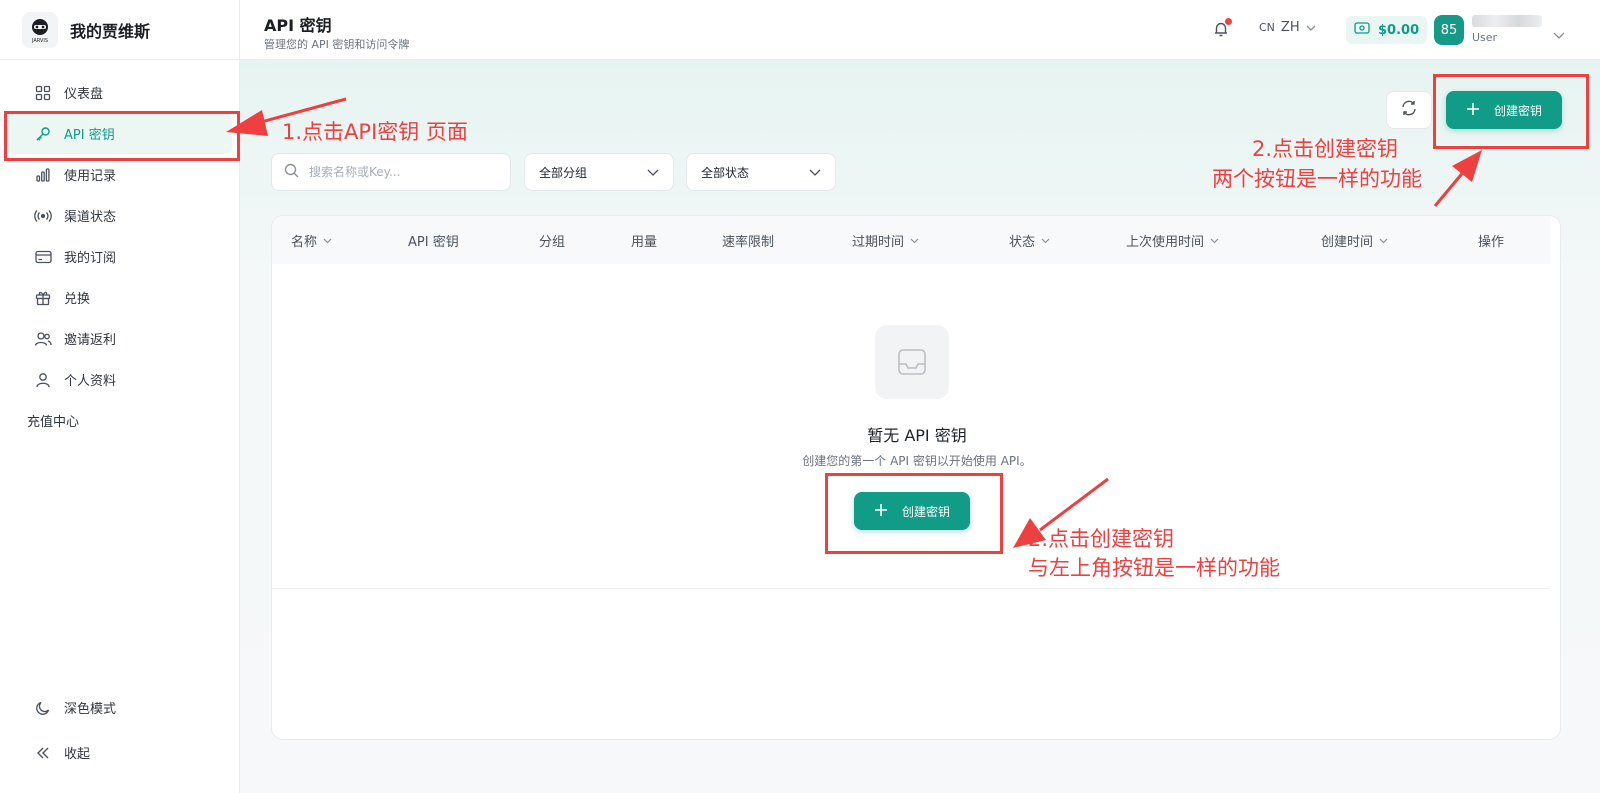 The height and width of the screenshot is (793, 1600). I want to click on column-label: 操作, so click(1491, 242).